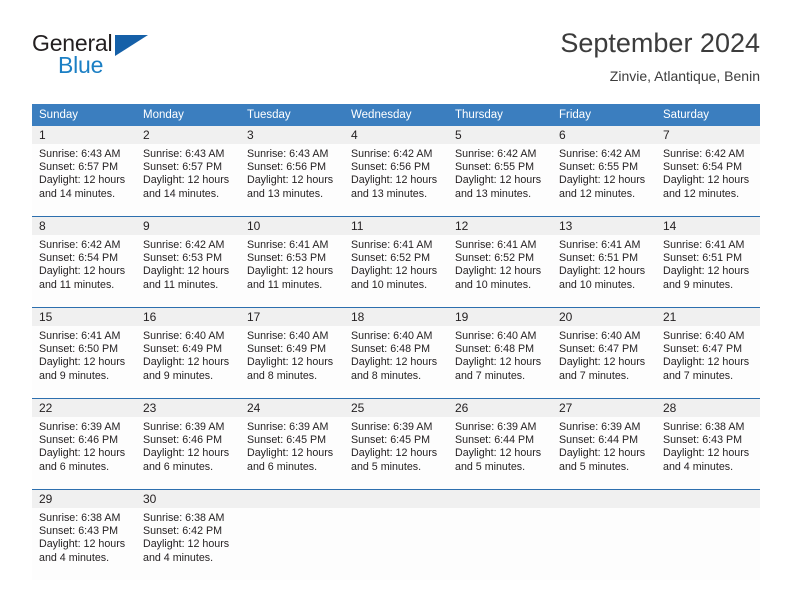 This screenshot has height=612, width=792. Describe the element at coordinates (188, 115) in the screenshot. I see `weekday-header-monday: Monday` at that location.